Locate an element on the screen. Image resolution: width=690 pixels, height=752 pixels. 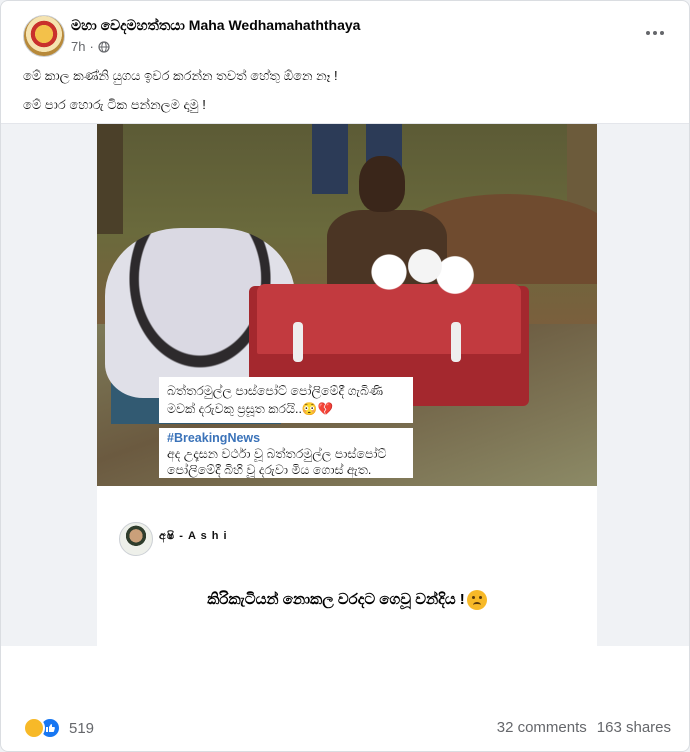
post-time: 7h is located at coordinates (78, 46).